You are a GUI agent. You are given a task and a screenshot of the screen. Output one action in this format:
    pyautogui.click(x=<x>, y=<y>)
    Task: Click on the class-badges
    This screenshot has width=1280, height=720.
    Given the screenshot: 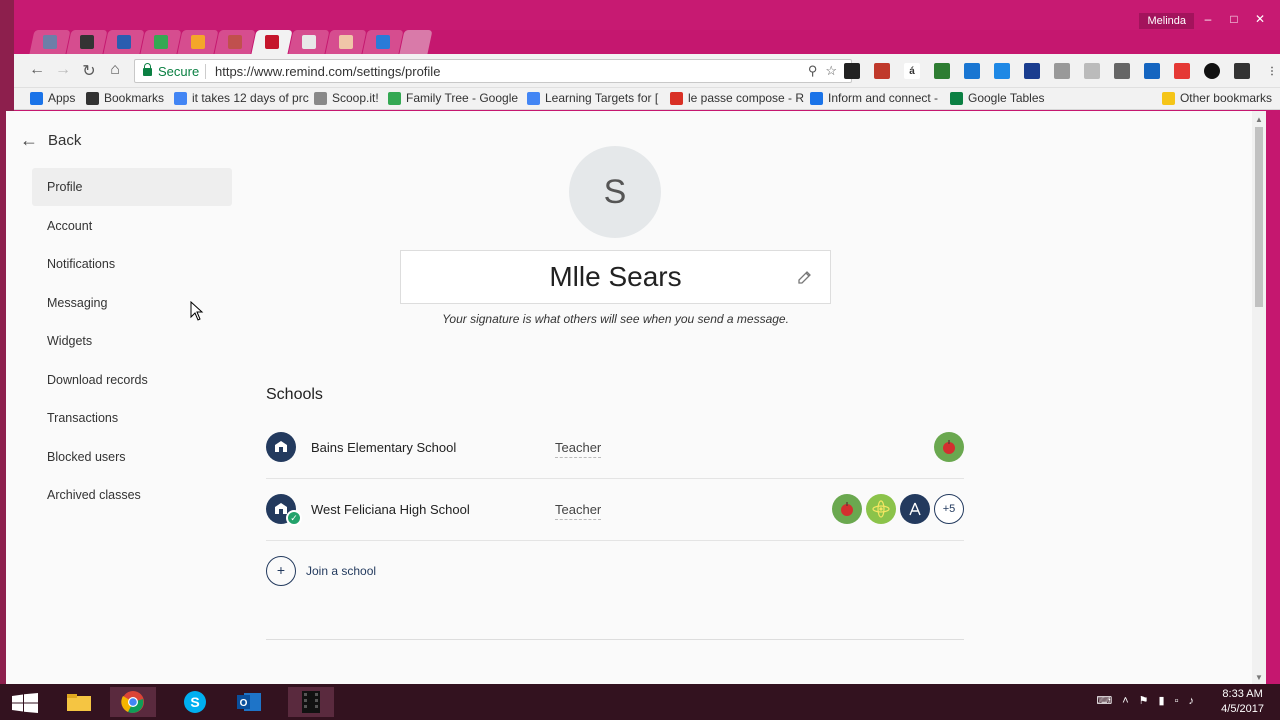 What is the action you would take?
    pyautogui.click(x=947, y=447)
    